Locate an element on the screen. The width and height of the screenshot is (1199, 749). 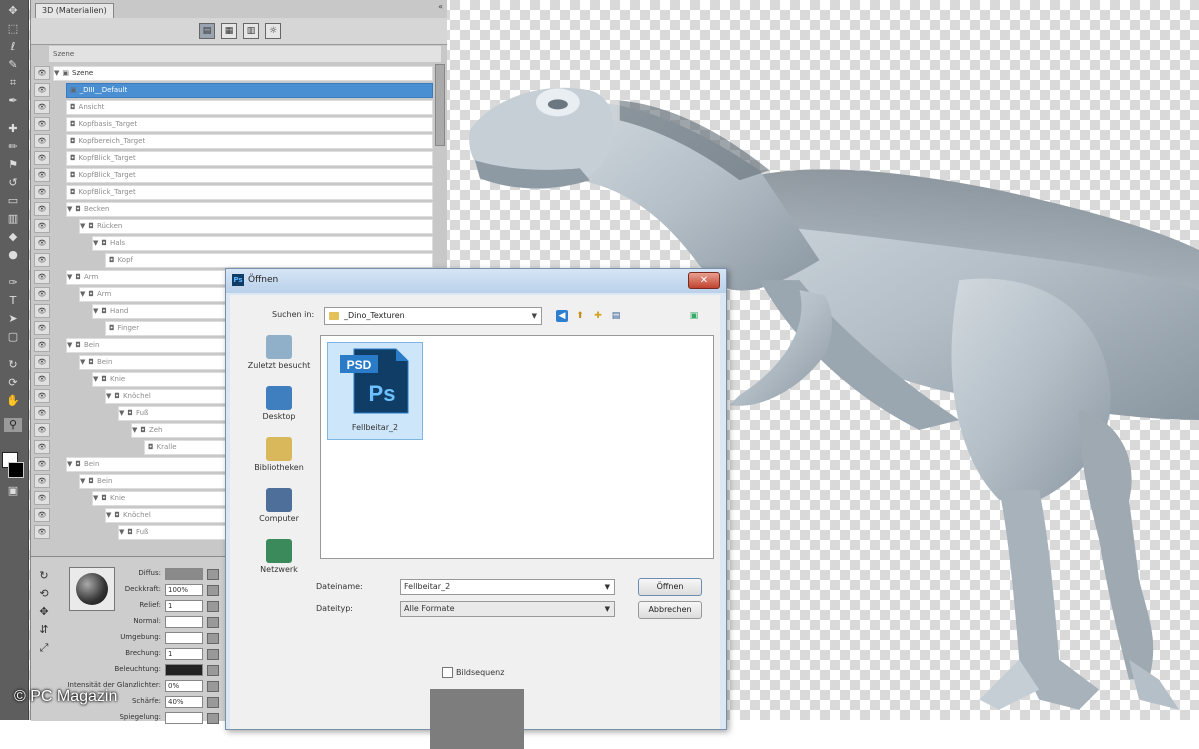
filename-input: Fellbeitar_2 ▼ is located at coordinates (507, 587).